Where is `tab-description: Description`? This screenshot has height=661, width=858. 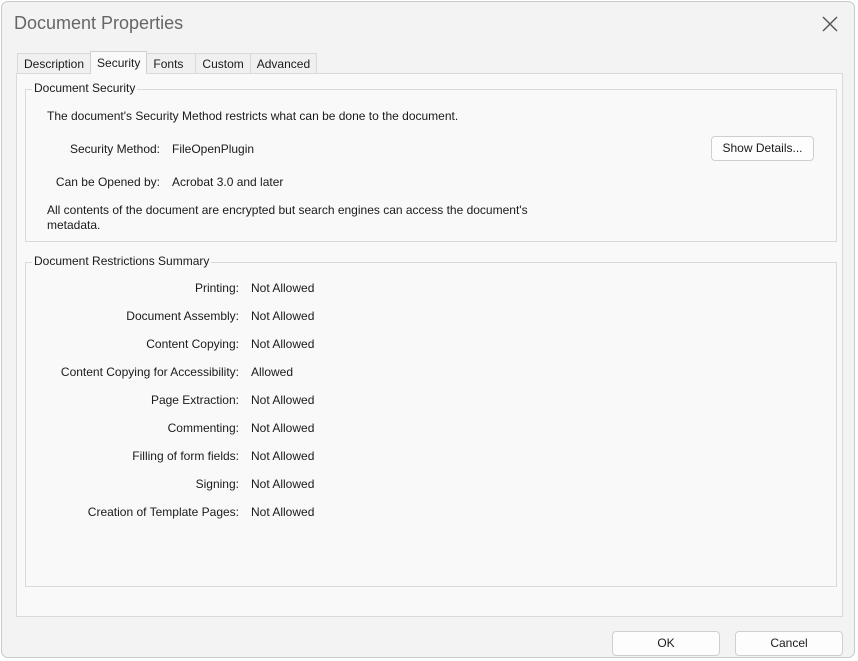 tab-description: Description is located at coordinates (54, 63).